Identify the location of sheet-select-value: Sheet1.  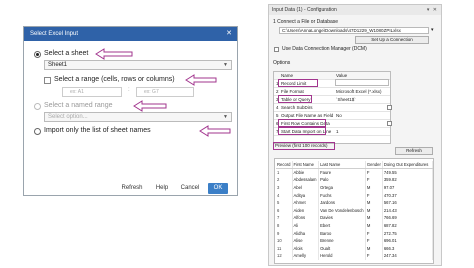
(58, 65).